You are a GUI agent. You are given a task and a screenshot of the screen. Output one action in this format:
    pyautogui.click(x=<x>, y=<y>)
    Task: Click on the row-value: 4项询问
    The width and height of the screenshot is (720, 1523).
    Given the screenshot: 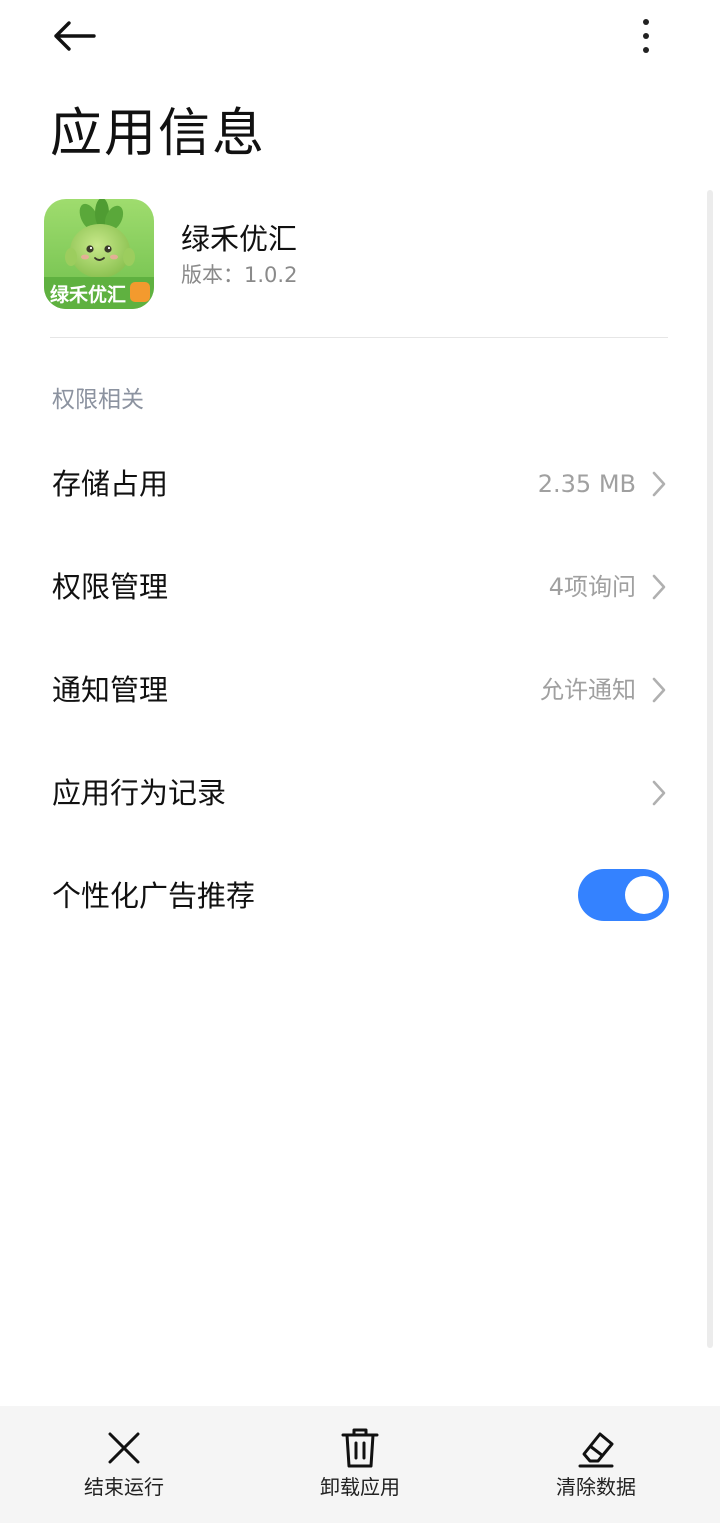 What is the action you would take?
    pyautogui.click(x=592, y=587)
    